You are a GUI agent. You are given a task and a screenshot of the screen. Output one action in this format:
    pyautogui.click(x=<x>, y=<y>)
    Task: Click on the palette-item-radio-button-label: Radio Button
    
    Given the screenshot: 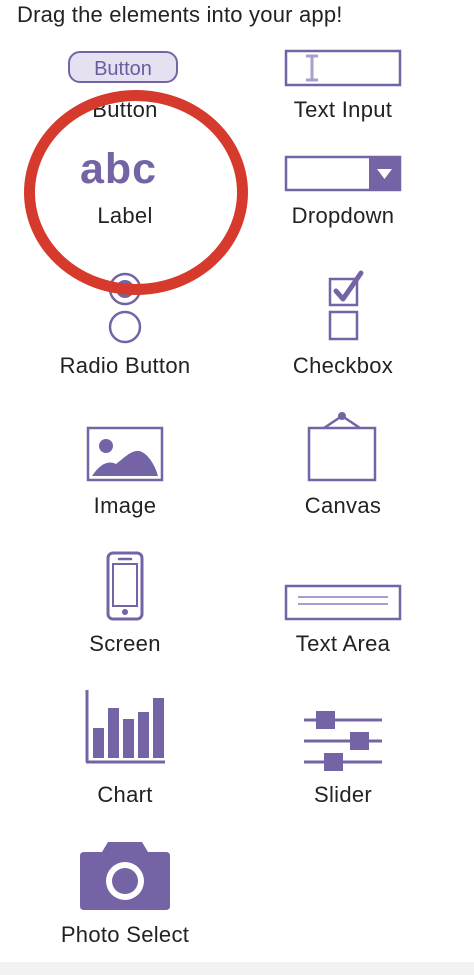 What is the action you would take?
    pyautogui.click(x=125, y=365)
    